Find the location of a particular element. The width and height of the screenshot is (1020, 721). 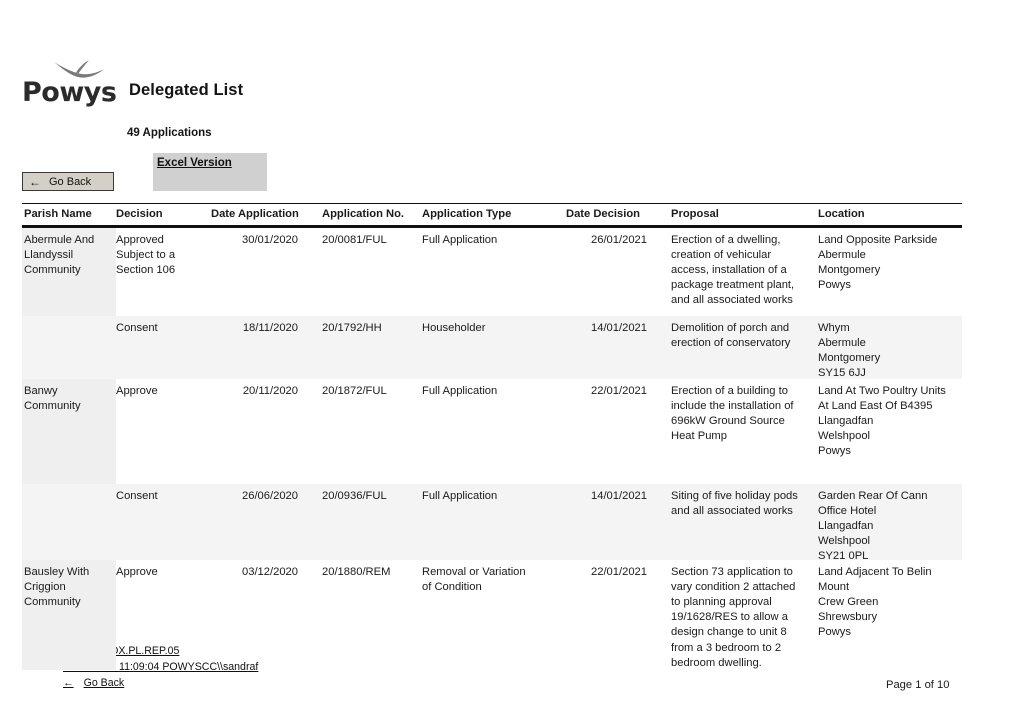

cell-application-type: Householder is located at coordinates (454, 328).